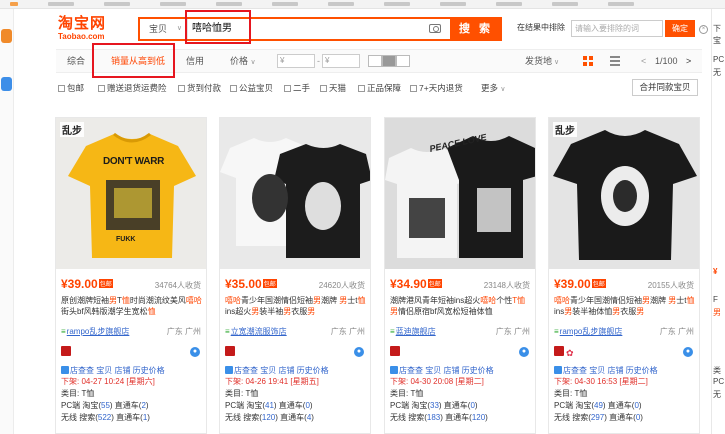  What do you see at coordinates (542, 61) in the screenshot?
I see `ship-from-select: 发货地 ∨` at bounding box center [542, 61].